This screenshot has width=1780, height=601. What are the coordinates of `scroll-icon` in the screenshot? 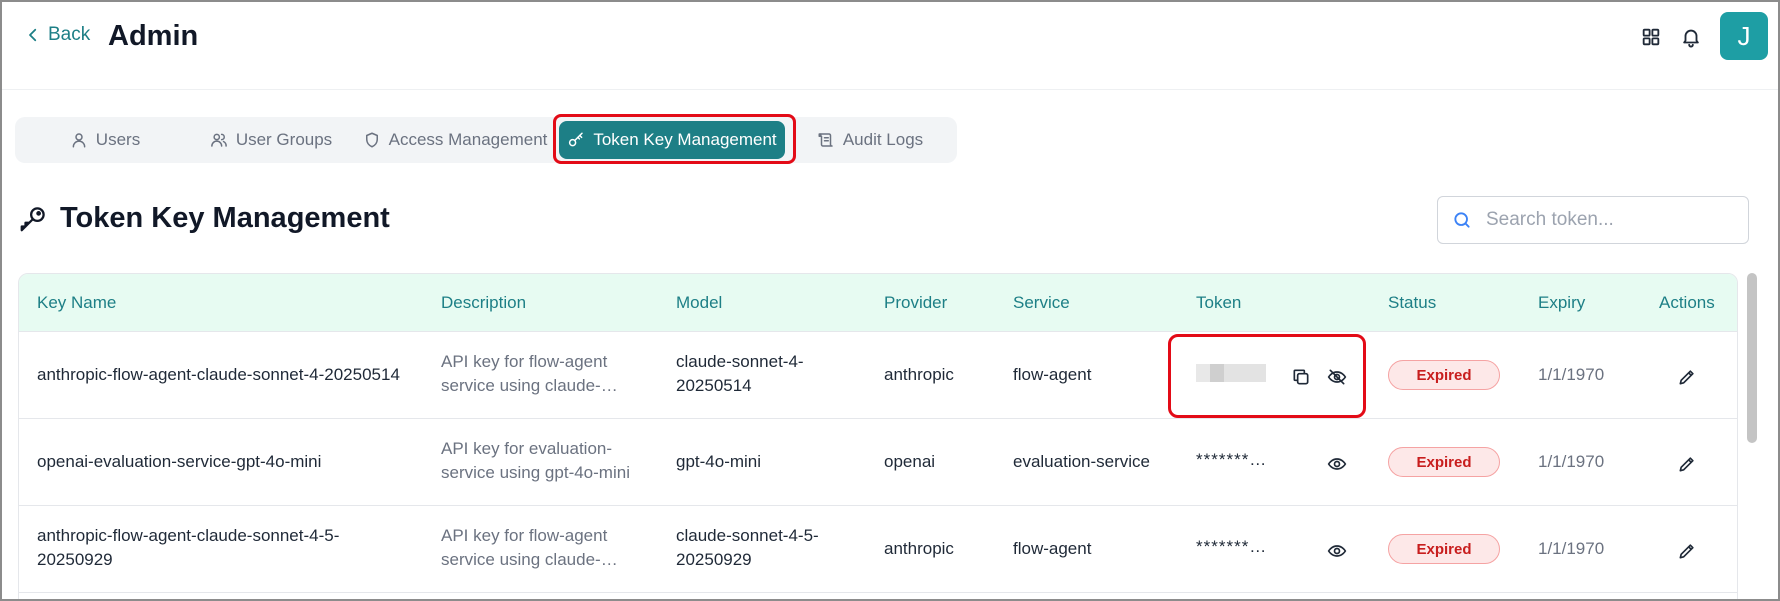 It's located at (825, 140).